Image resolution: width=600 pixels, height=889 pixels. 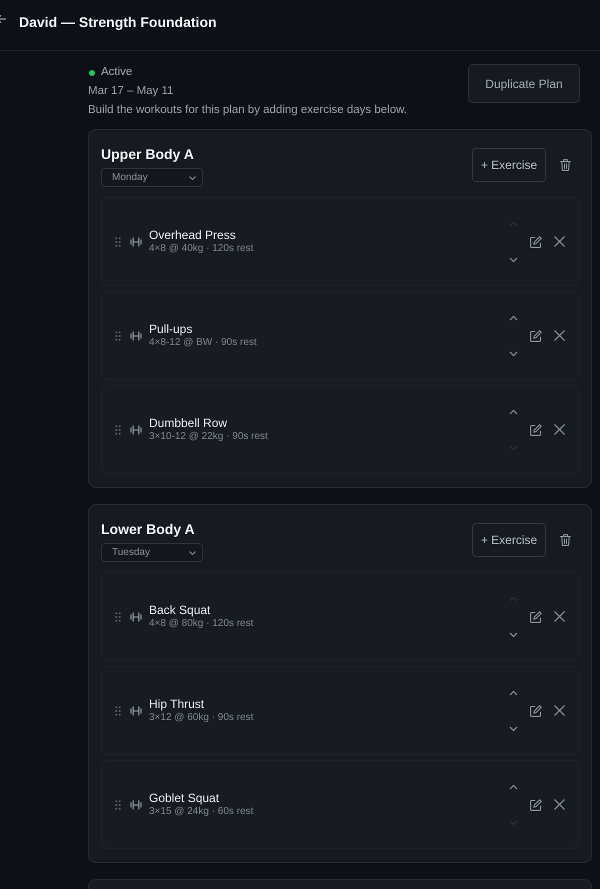 What do you see at coordinates (524, 83) in the screenshot?
I see `duplicate-plan-button: Duplicate Plan` at bounding box center [524, 83].